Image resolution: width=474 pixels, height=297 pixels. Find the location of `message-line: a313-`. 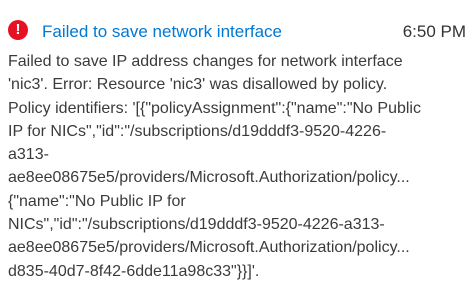

message-line: a313- is located at coordinates (28, 155).